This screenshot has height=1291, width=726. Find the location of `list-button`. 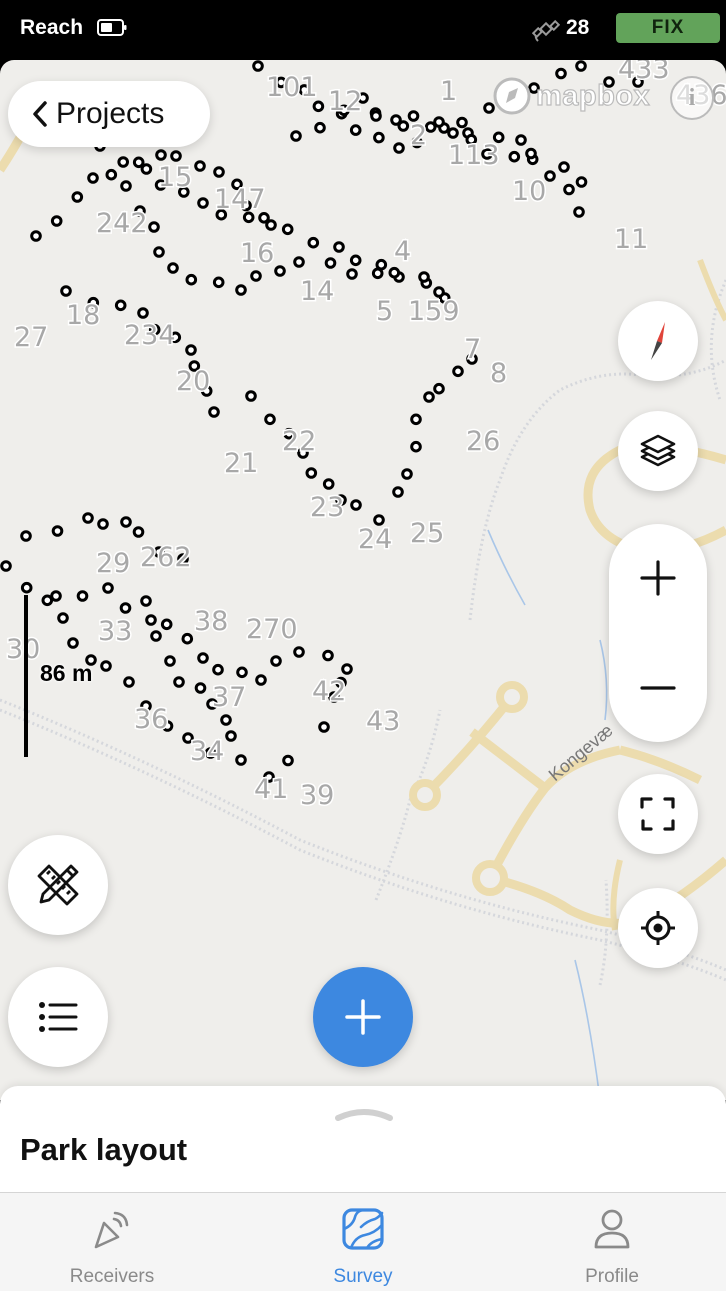

list-button is located at coordinates (58, 1017).